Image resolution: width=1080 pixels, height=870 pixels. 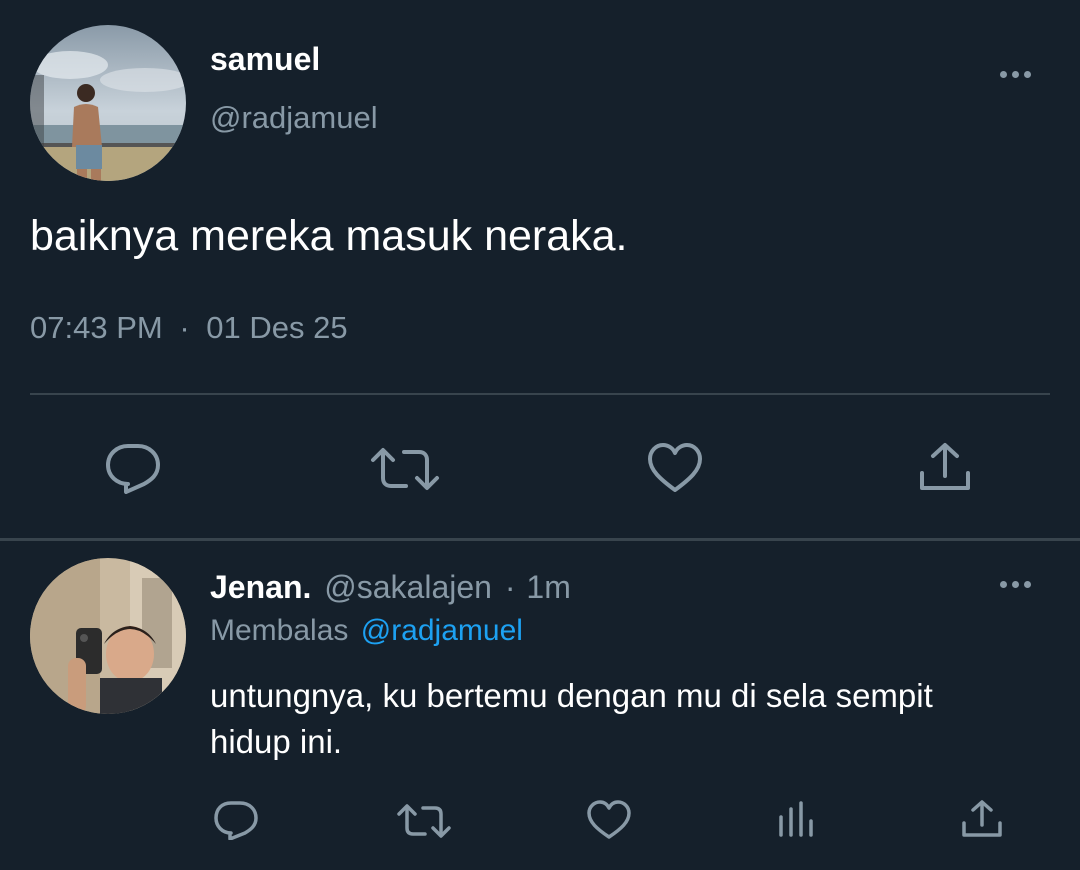 I want to click on replying-to-line: Membalas @radjamuel, so click(x=366, y=631).